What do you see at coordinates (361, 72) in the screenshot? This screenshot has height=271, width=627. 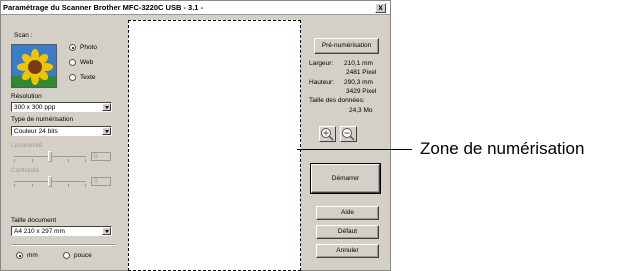 I see `width-px: 2481 Pixel` at bounding box center [361, 72].